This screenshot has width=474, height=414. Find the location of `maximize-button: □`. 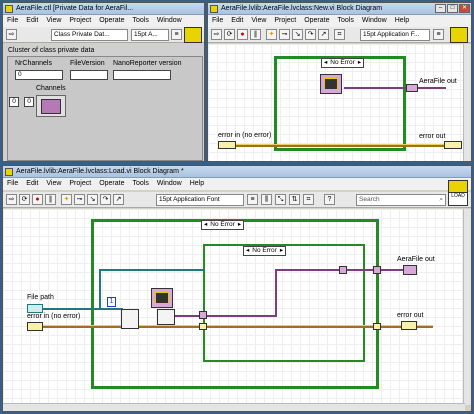

maximize-button: □ is located at coordinates (452, 8).